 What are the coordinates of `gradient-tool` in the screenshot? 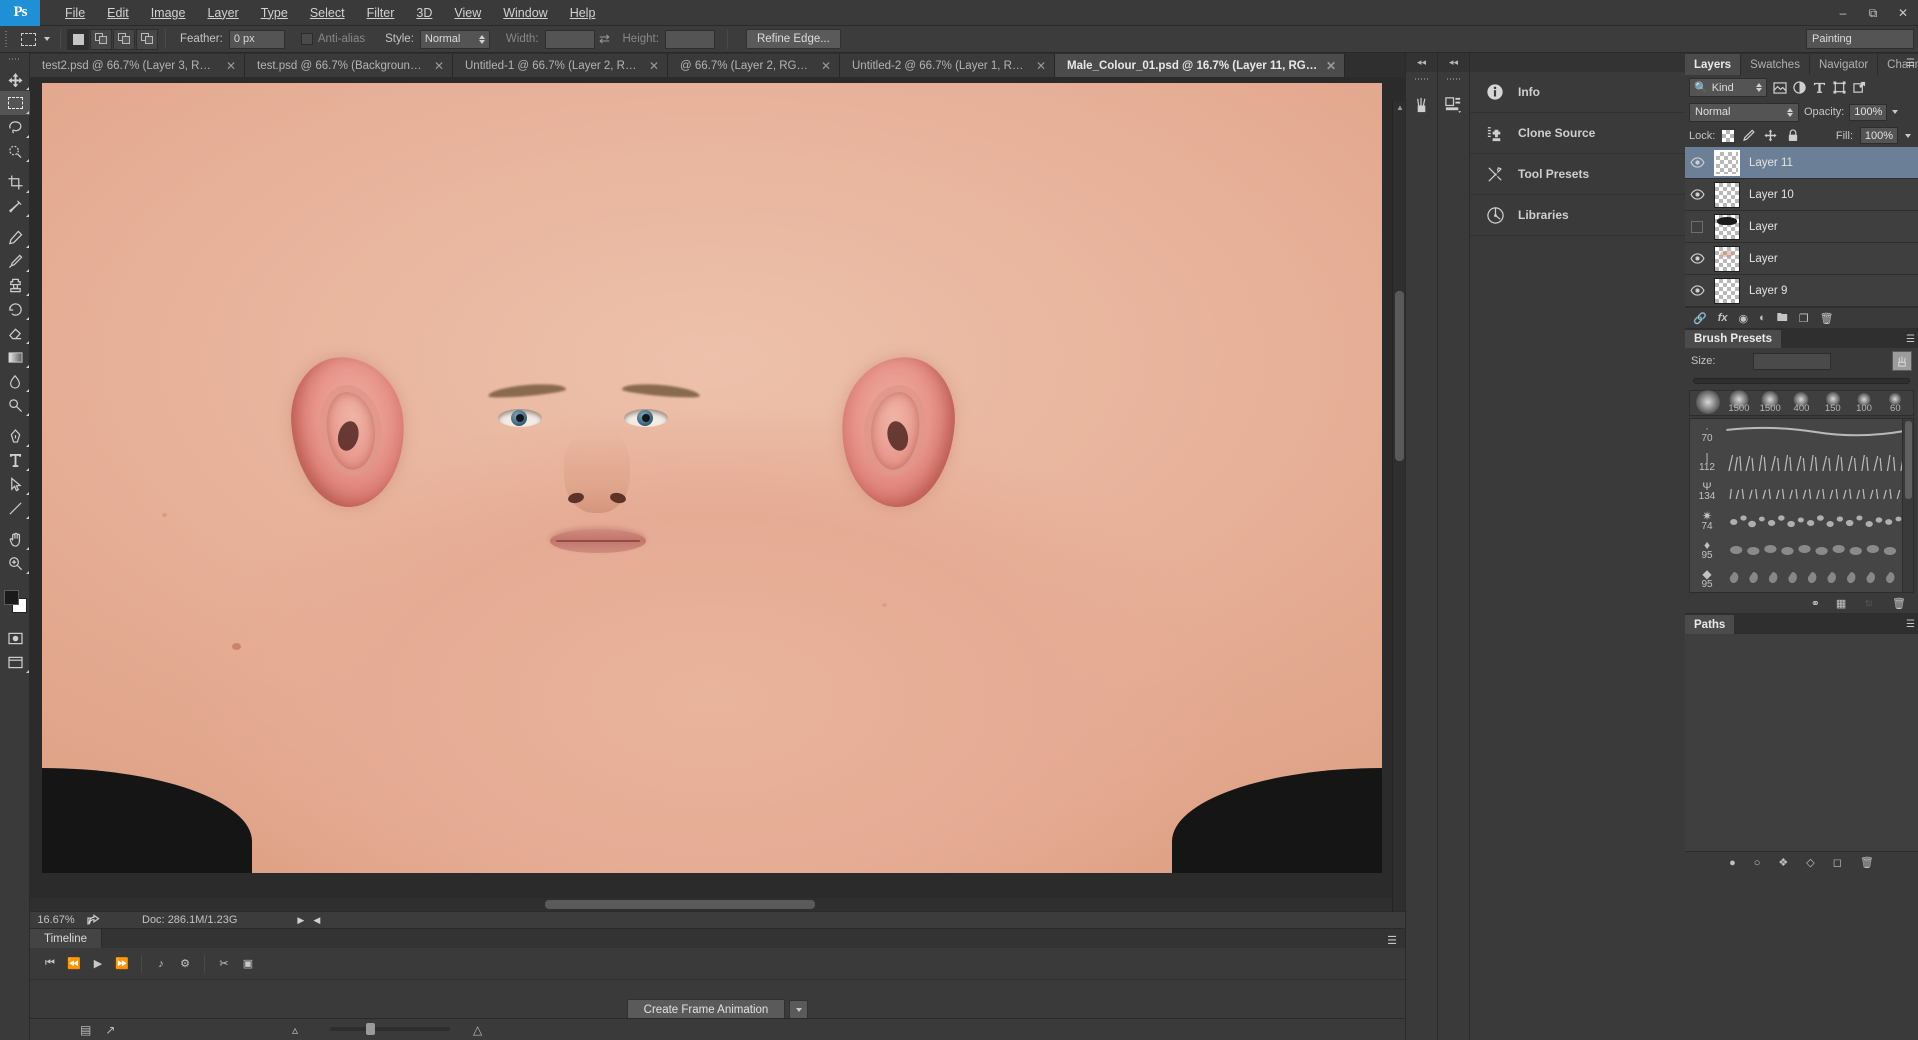 It's located at (15, 357).